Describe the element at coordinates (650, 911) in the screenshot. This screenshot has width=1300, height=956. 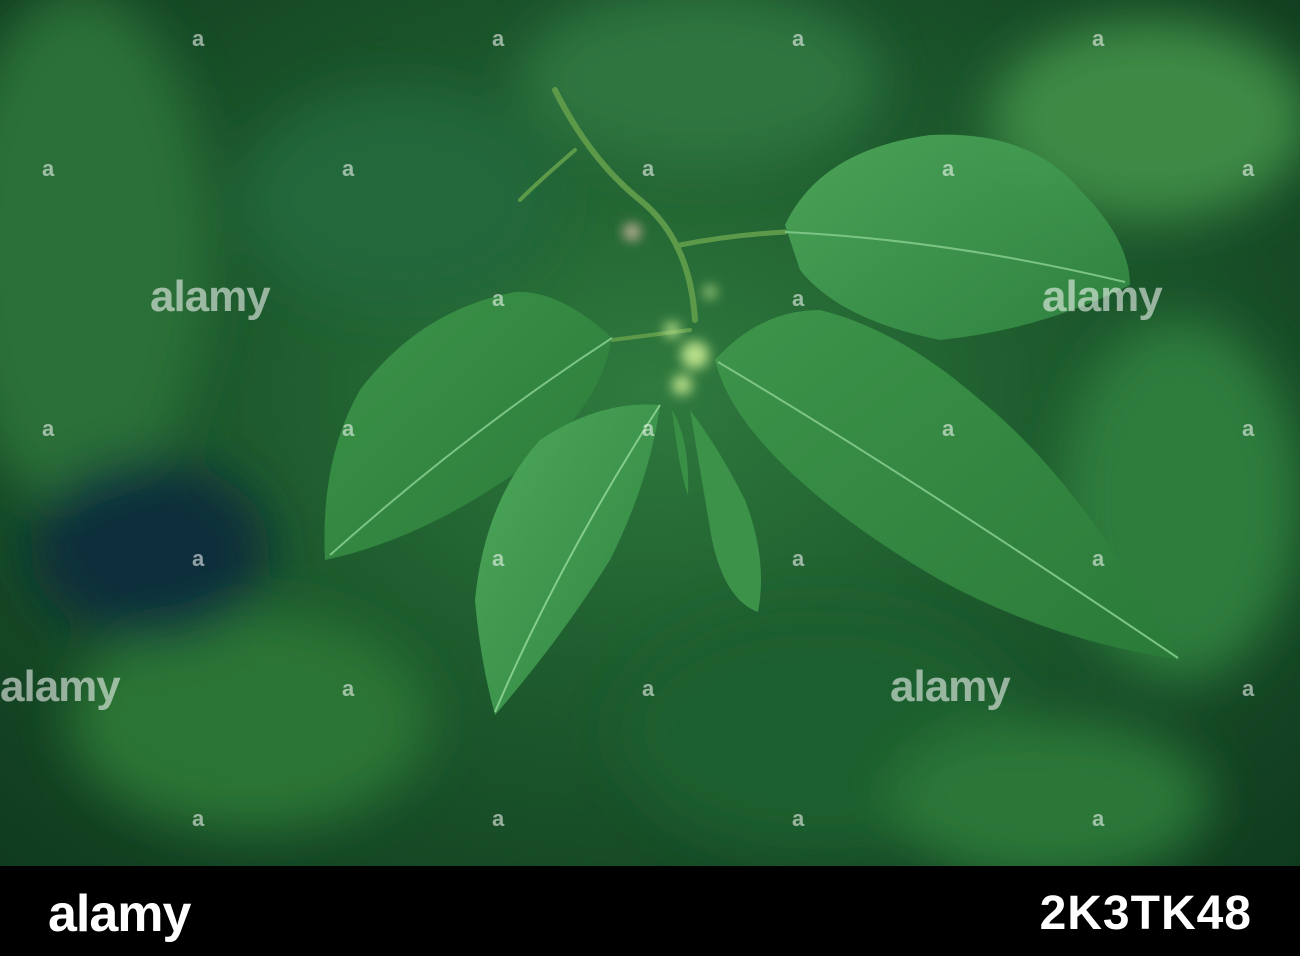
I see `stock-footer-bar: alamy 2K3TK48` at that location.